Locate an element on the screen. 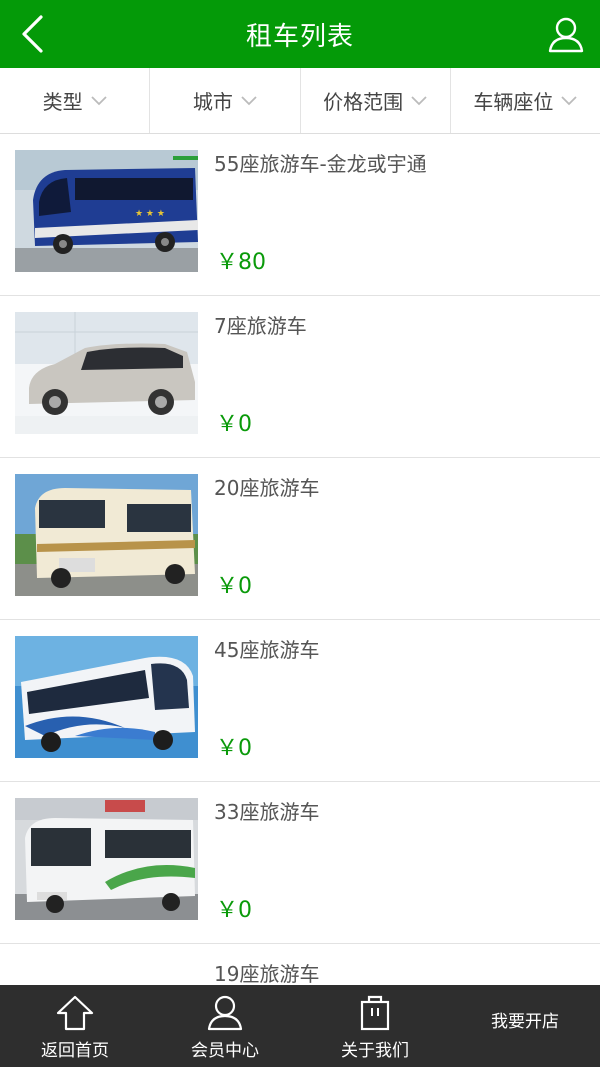  bottom-nav: 返回首页 会员中心 关于我们 我要开店 is located at coordinates (300, 1026).